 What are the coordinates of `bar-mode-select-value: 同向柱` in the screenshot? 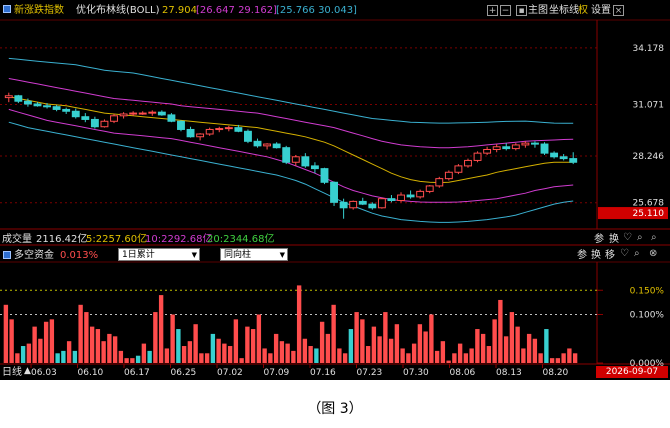 It's located at (238, 255).